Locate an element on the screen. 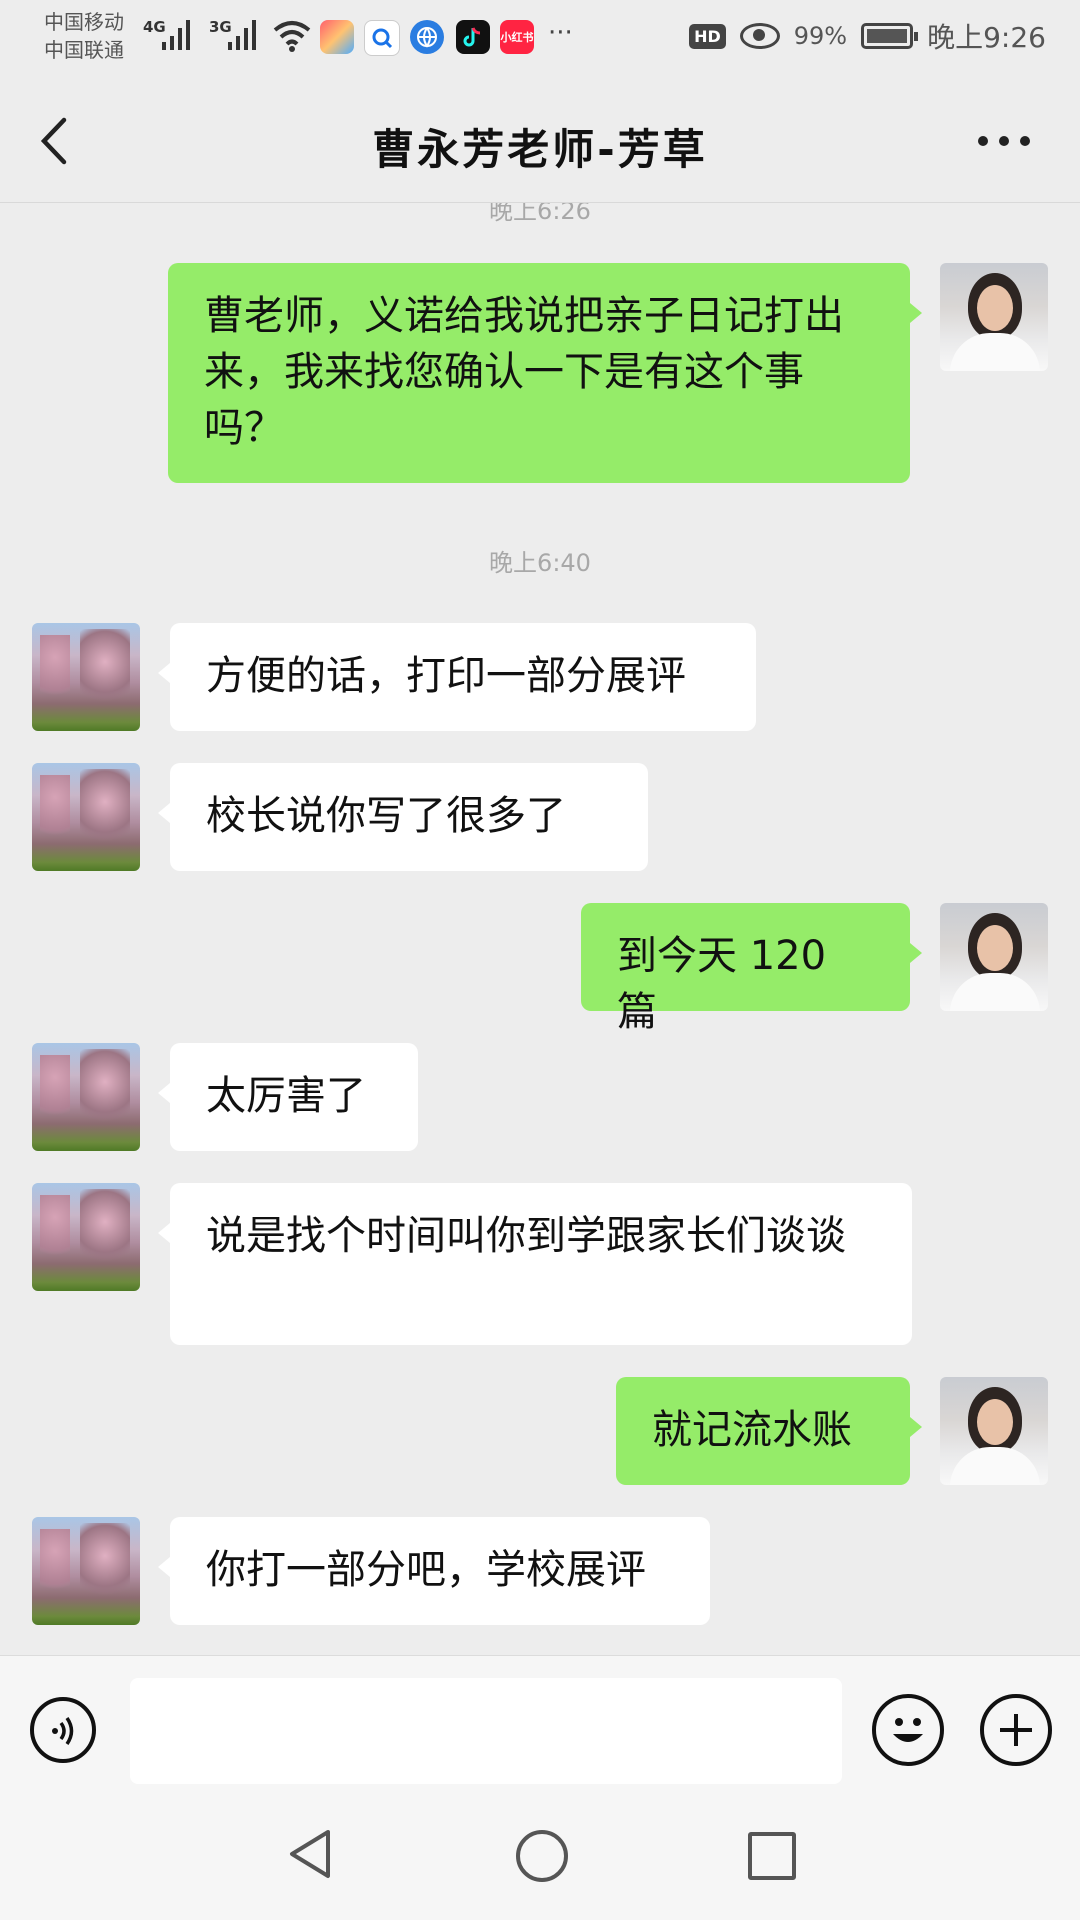 The width and height of the screenshot is (1080, 1920). chat-title: 曹永芳老师-芳草 is located at coordinates (540, 149).